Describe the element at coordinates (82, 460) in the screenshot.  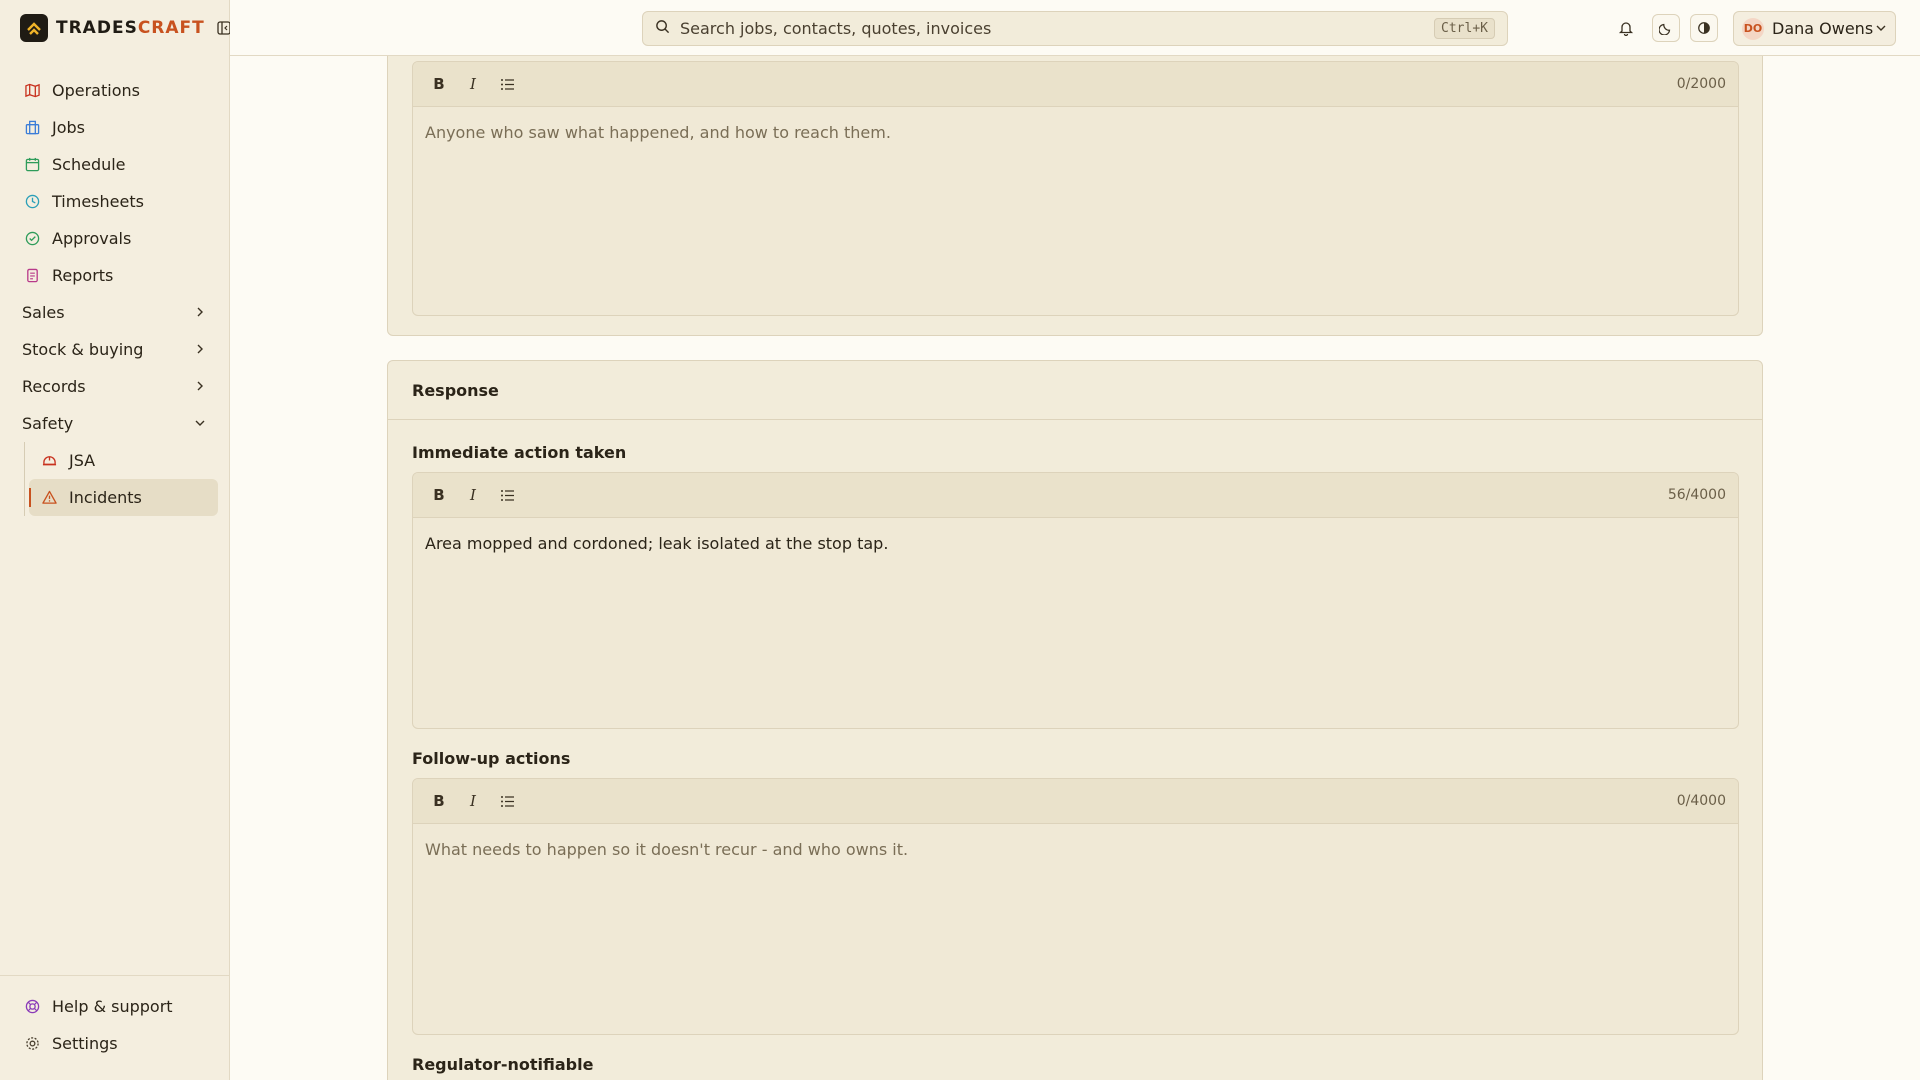
I see `sidebar-item-label: JSA` at that location.